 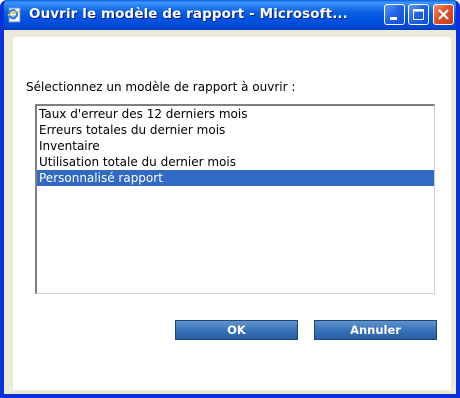 What do you see at coordinates (235, 162) in the screenshot?
I see `template-item: Utilisation totale du dernier mois` at bounding box center [235, 162].